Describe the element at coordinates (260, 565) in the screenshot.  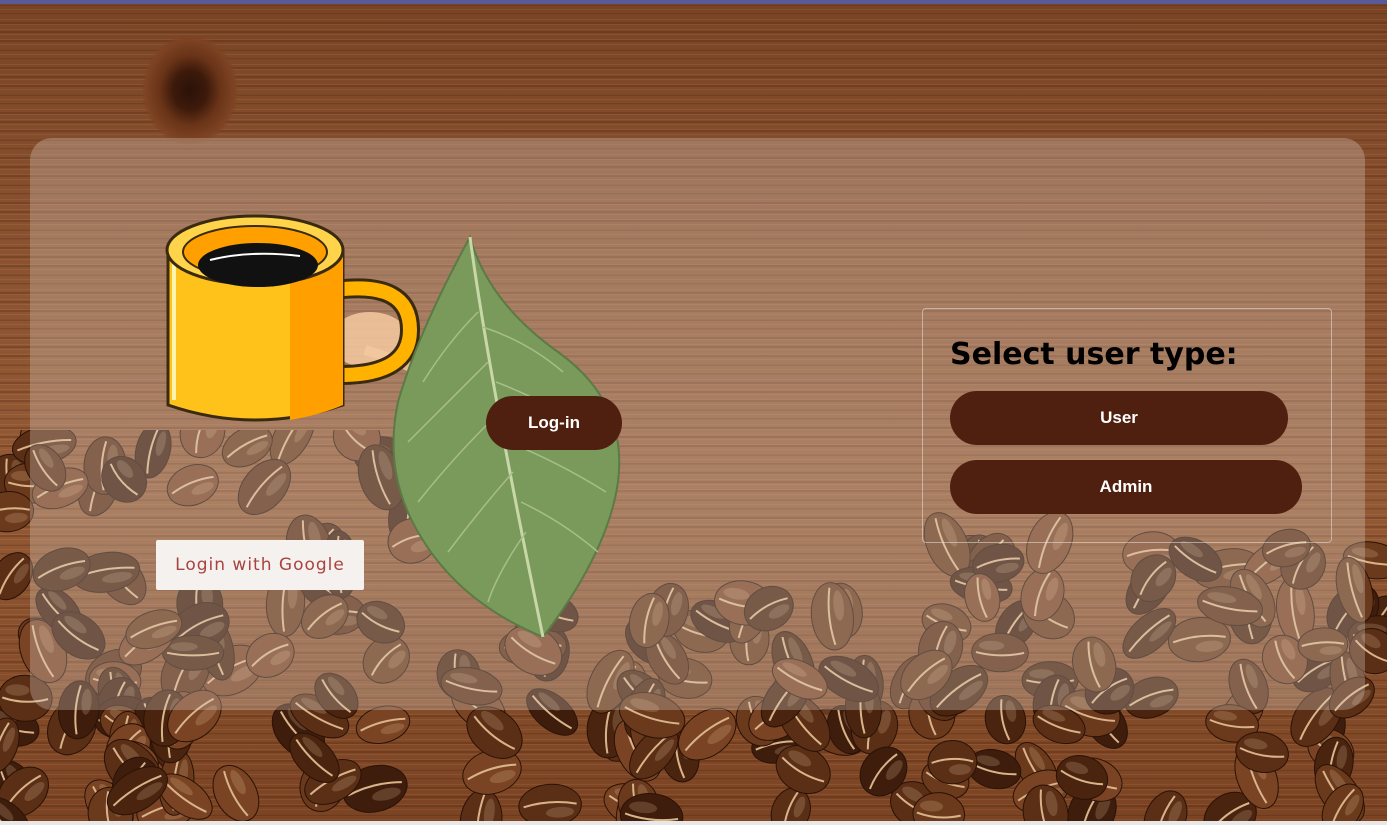
I see `login-with-google-button: Login with Google` at that location.